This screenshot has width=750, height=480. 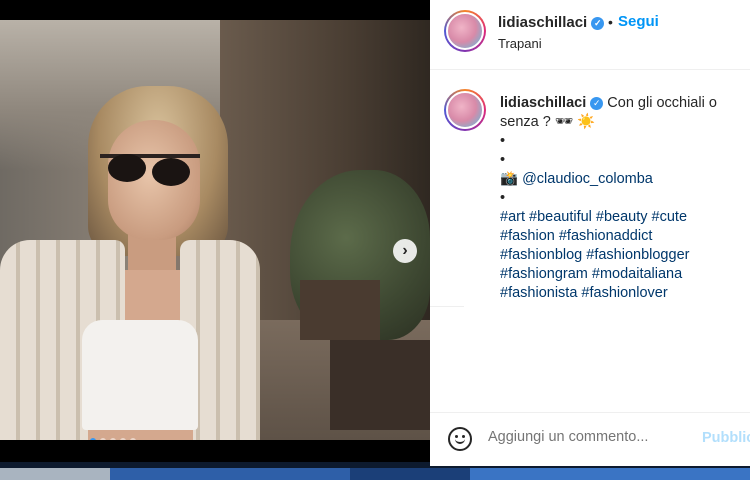 I want to click on comment-input, so click(x=588, y=437).